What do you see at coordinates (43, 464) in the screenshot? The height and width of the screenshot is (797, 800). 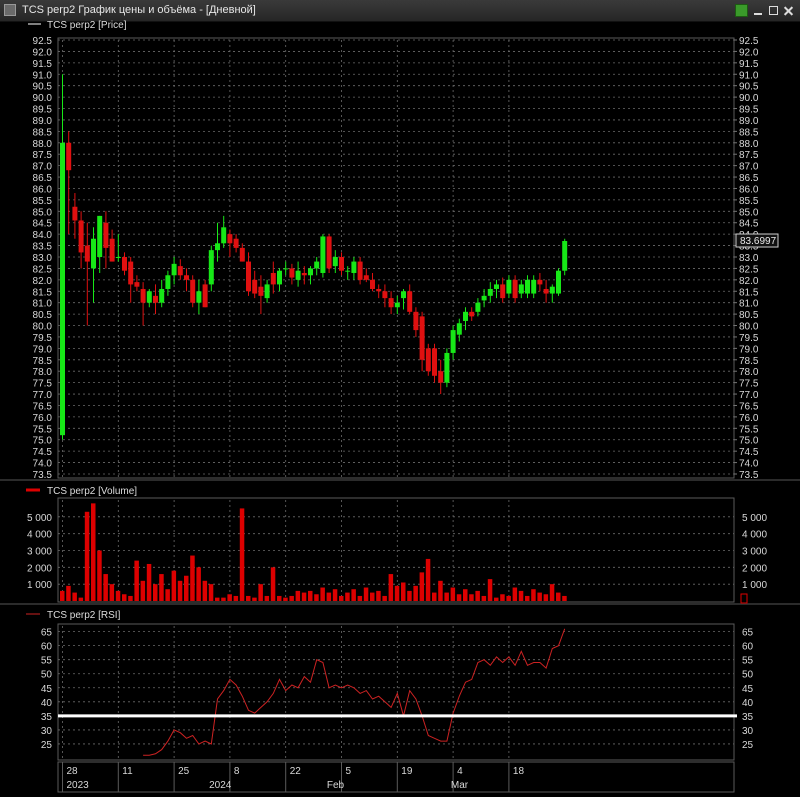 I see `price-tick-label-left: 74.0` at bounding box center [43, 464].